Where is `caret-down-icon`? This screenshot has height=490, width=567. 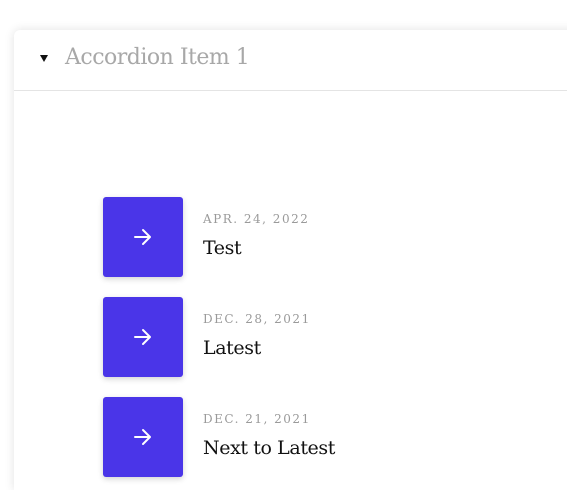
caret-down-icon is located at coordinates (44, 58).